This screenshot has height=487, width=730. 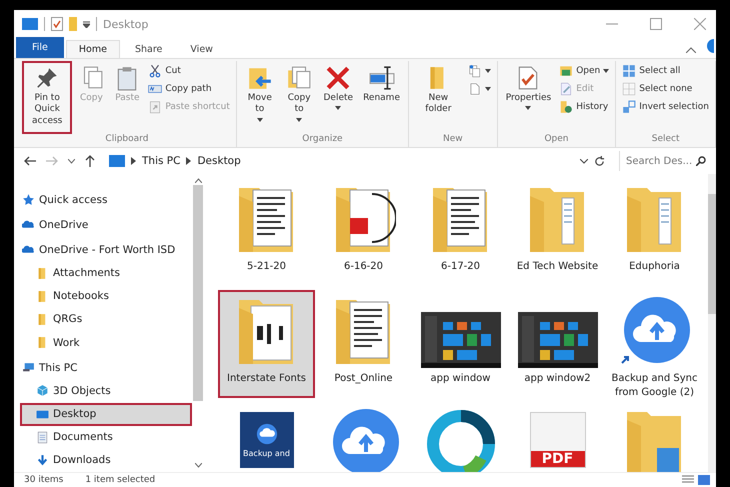 What do you see at coordinates (299, 78) in the screenshot?
I see `copy-icon` at bounding box center [299, 78].